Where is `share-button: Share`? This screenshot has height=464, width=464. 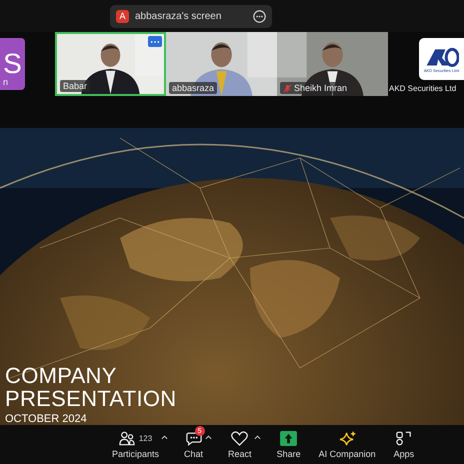 share-button: Share is located at coordinates (288, 444).